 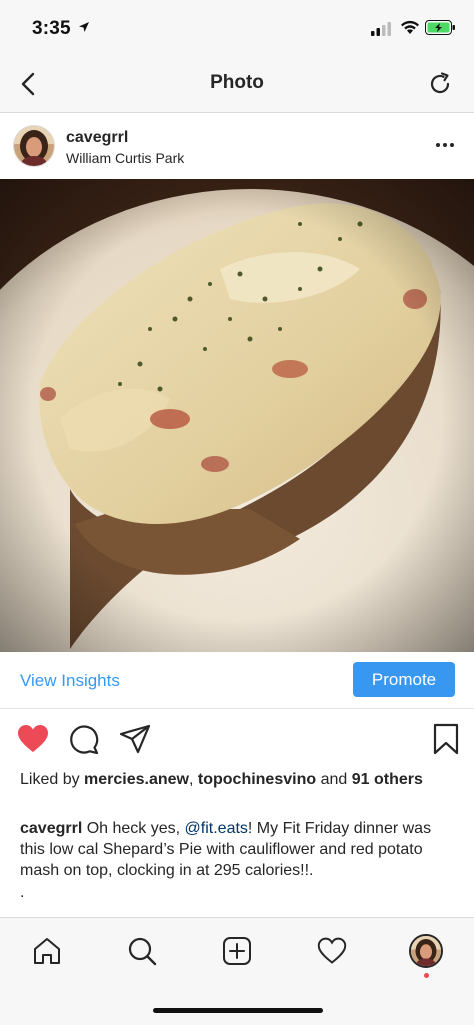 I want to click on insights-bar: View Insights Promote, so click(x=237, y=680).